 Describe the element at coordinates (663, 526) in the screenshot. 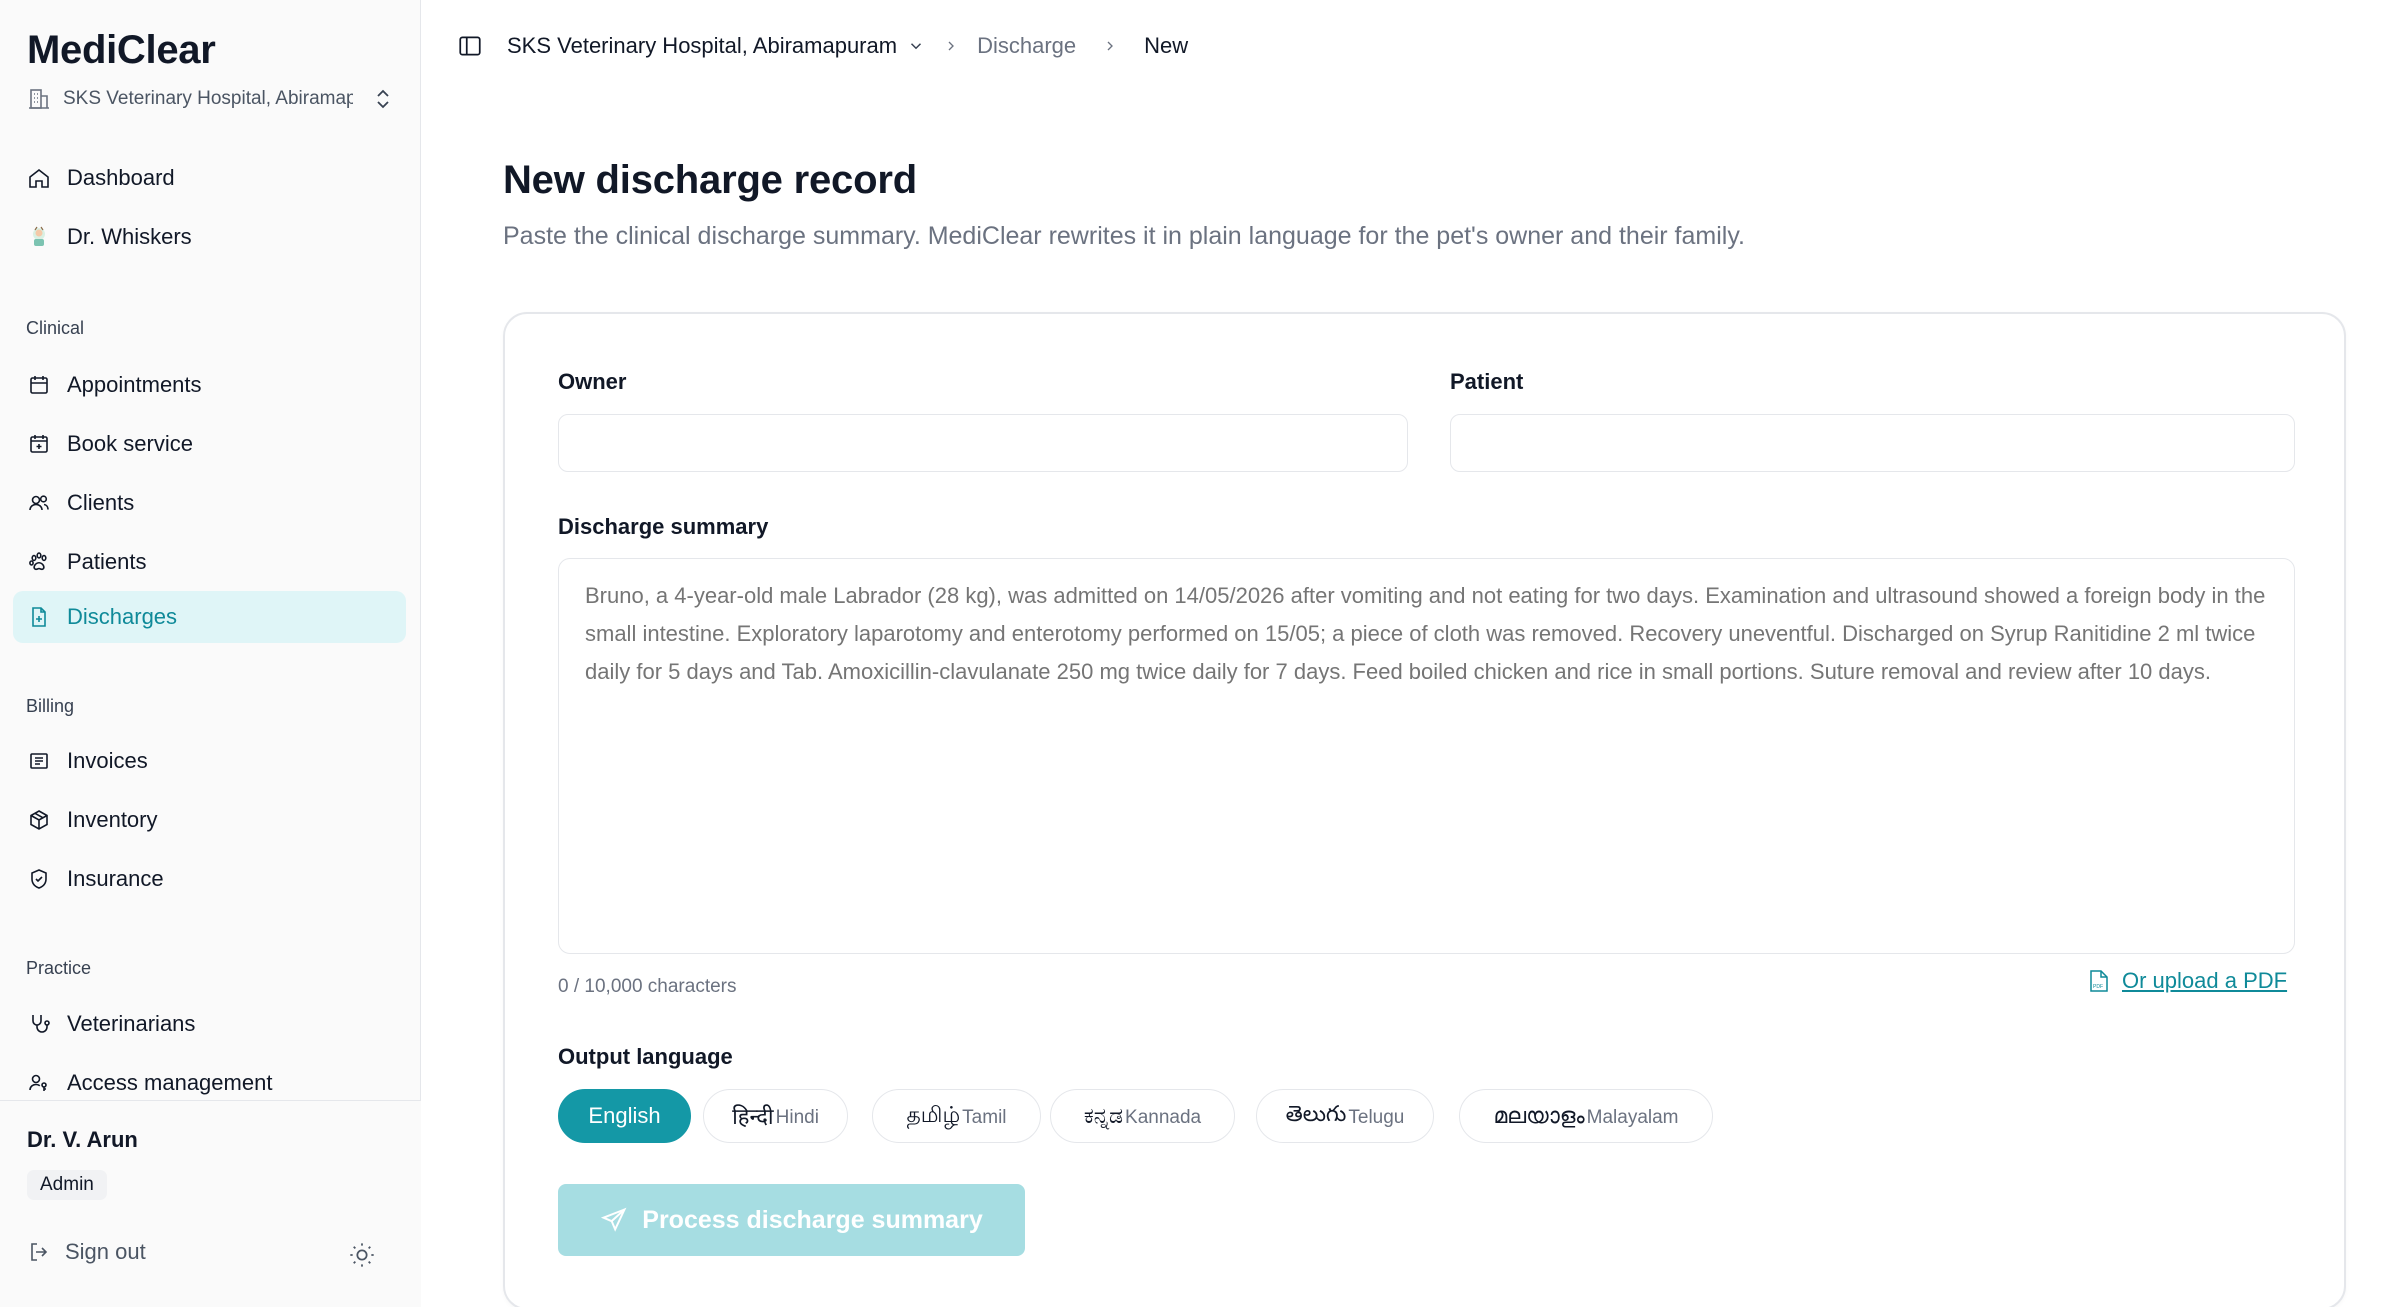

I see `discharge-summary-label: Discharge summary` at that location.